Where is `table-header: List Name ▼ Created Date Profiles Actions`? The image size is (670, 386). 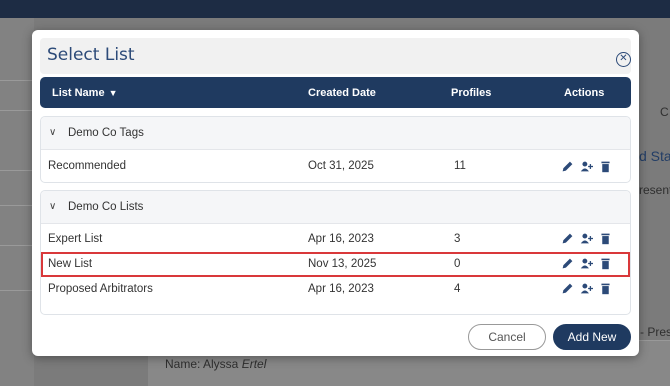 table-header: List Name ▼ Created Date Profiles Actions is located at coordinates (335, 92).